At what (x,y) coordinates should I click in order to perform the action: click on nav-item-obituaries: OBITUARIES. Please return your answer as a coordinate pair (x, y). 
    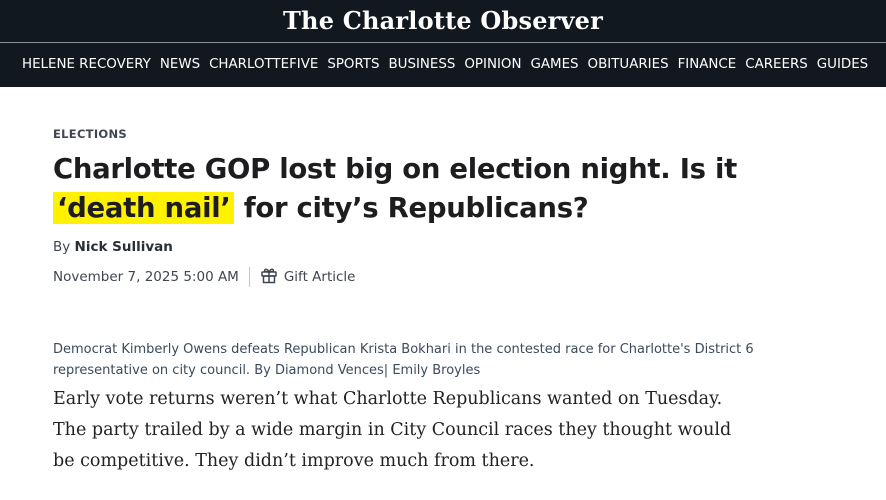
    Looking at the image, I should click on (628, 64).